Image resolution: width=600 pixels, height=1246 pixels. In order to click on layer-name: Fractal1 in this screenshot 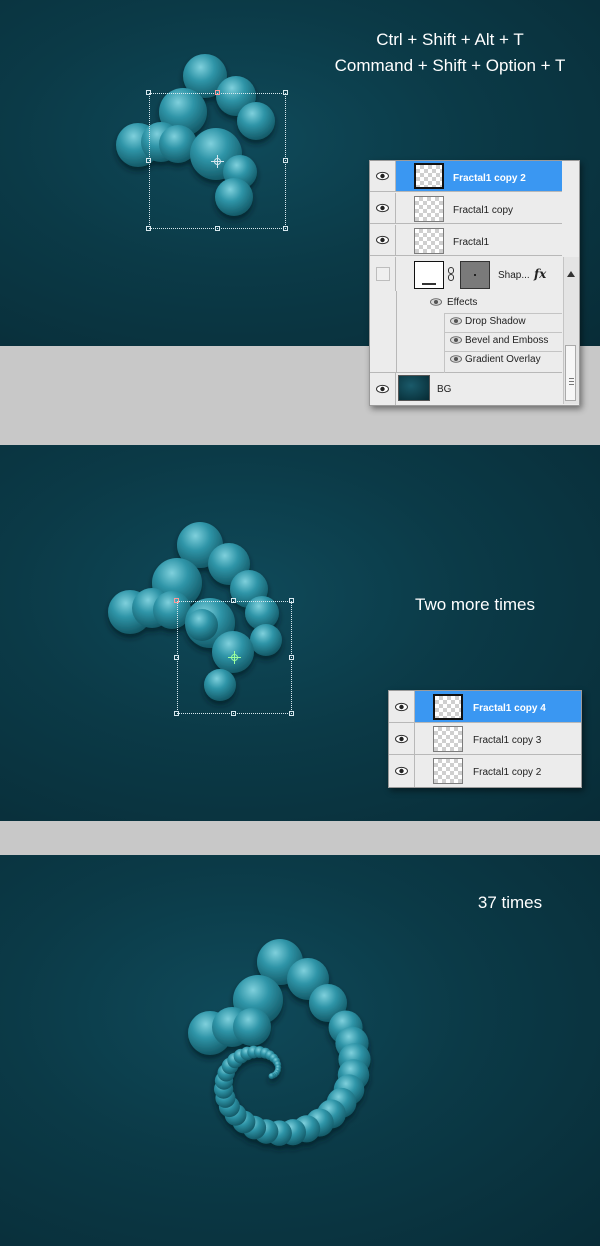, I will do `click(471, 242)`.